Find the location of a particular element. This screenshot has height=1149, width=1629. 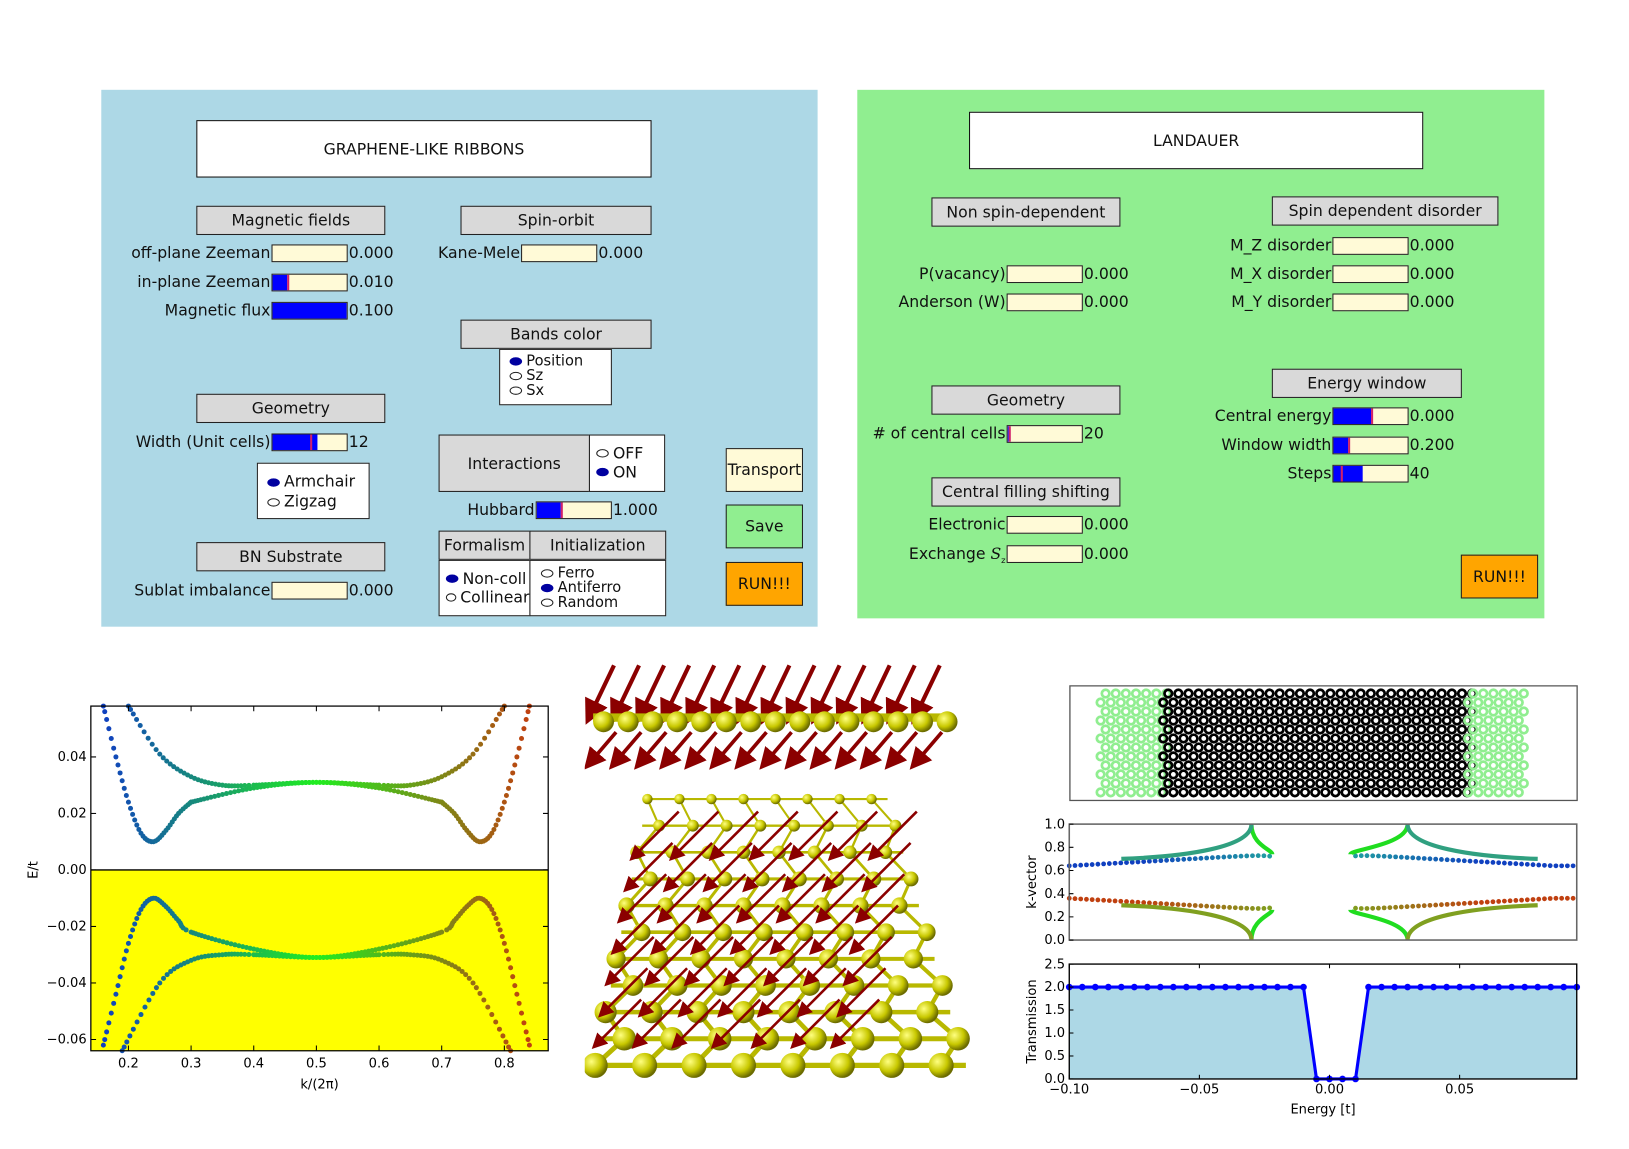

hubbard-slider is located at coordinates (573, 510).